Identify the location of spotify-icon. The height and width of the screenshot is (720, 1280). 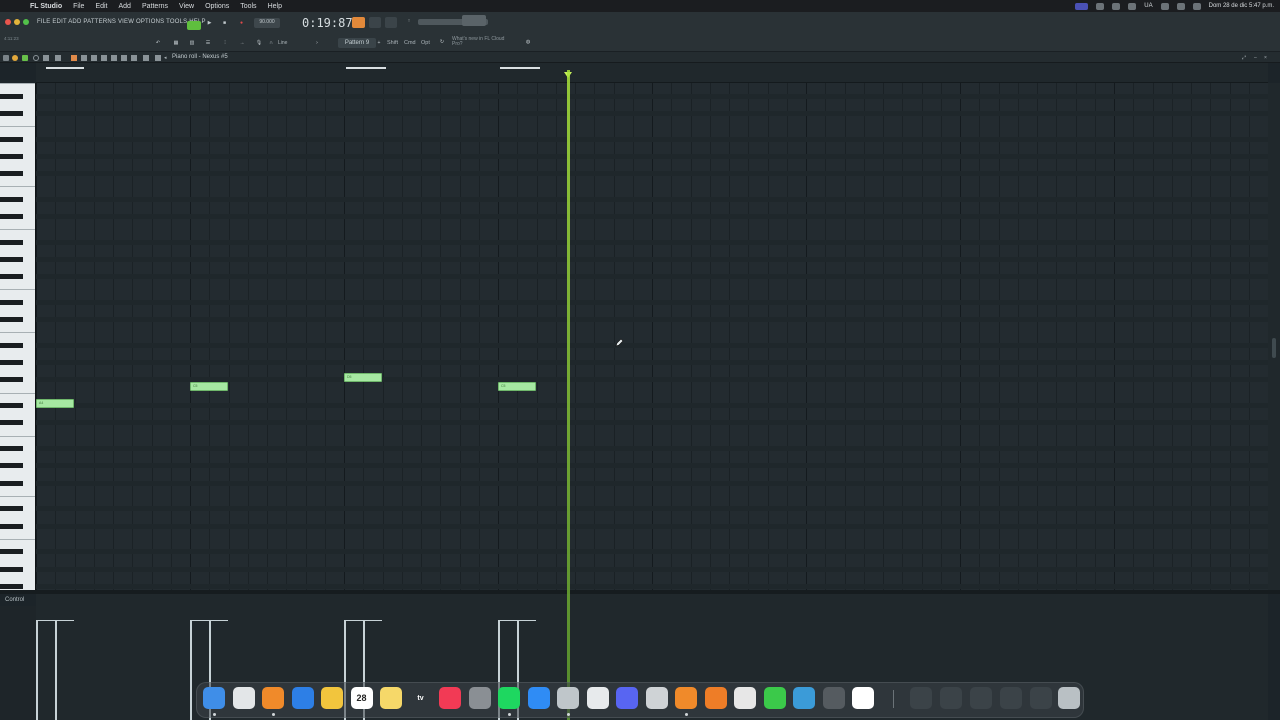
(509, 698).